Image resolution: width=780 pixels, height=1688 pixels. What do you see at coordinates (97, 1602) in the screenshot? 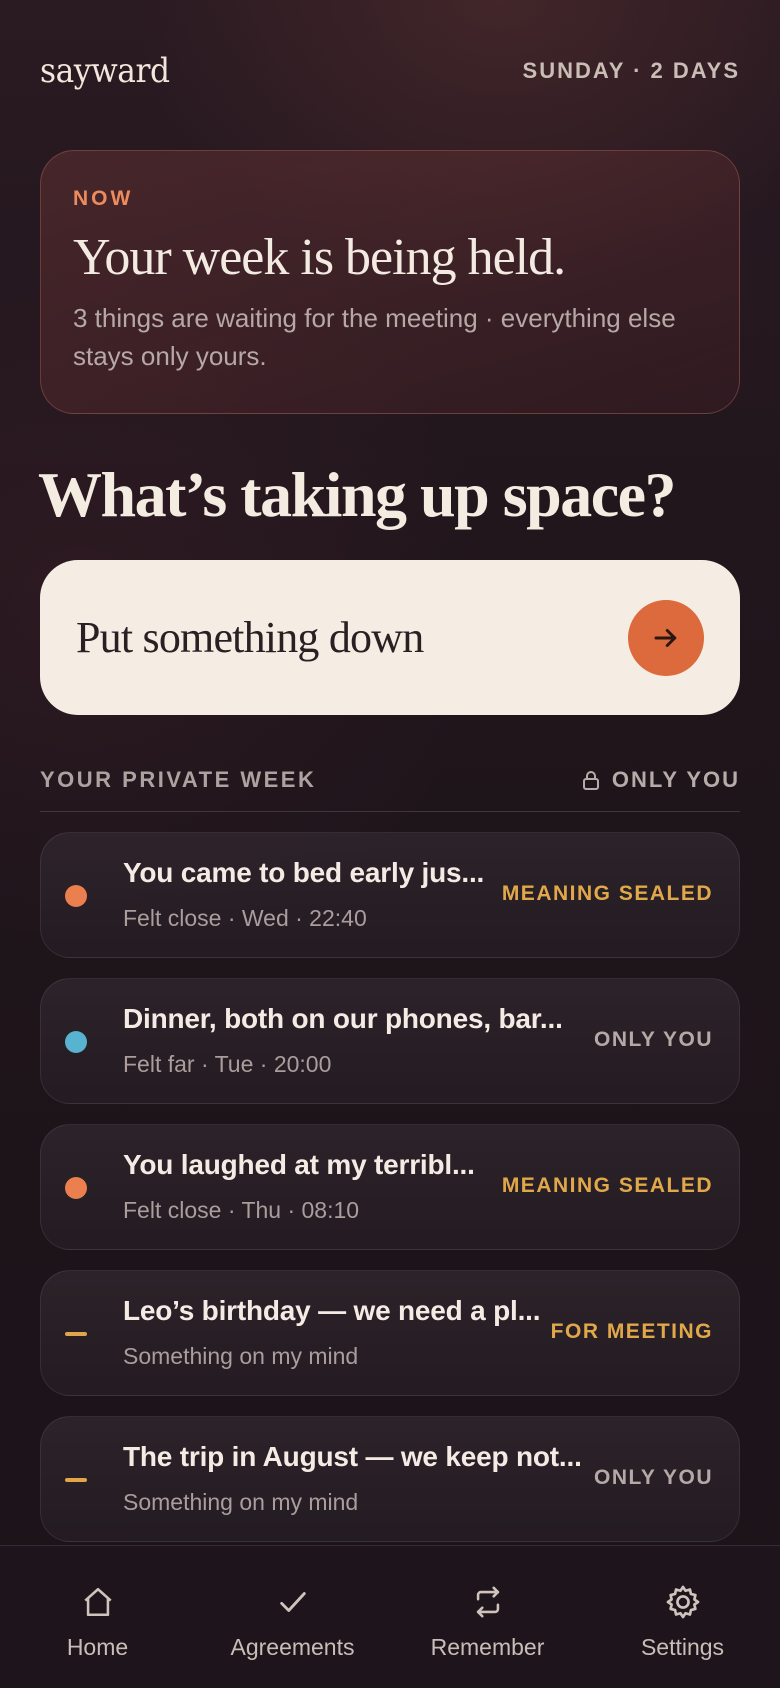
I see `home-icon` at bounding box center [97, 1602].